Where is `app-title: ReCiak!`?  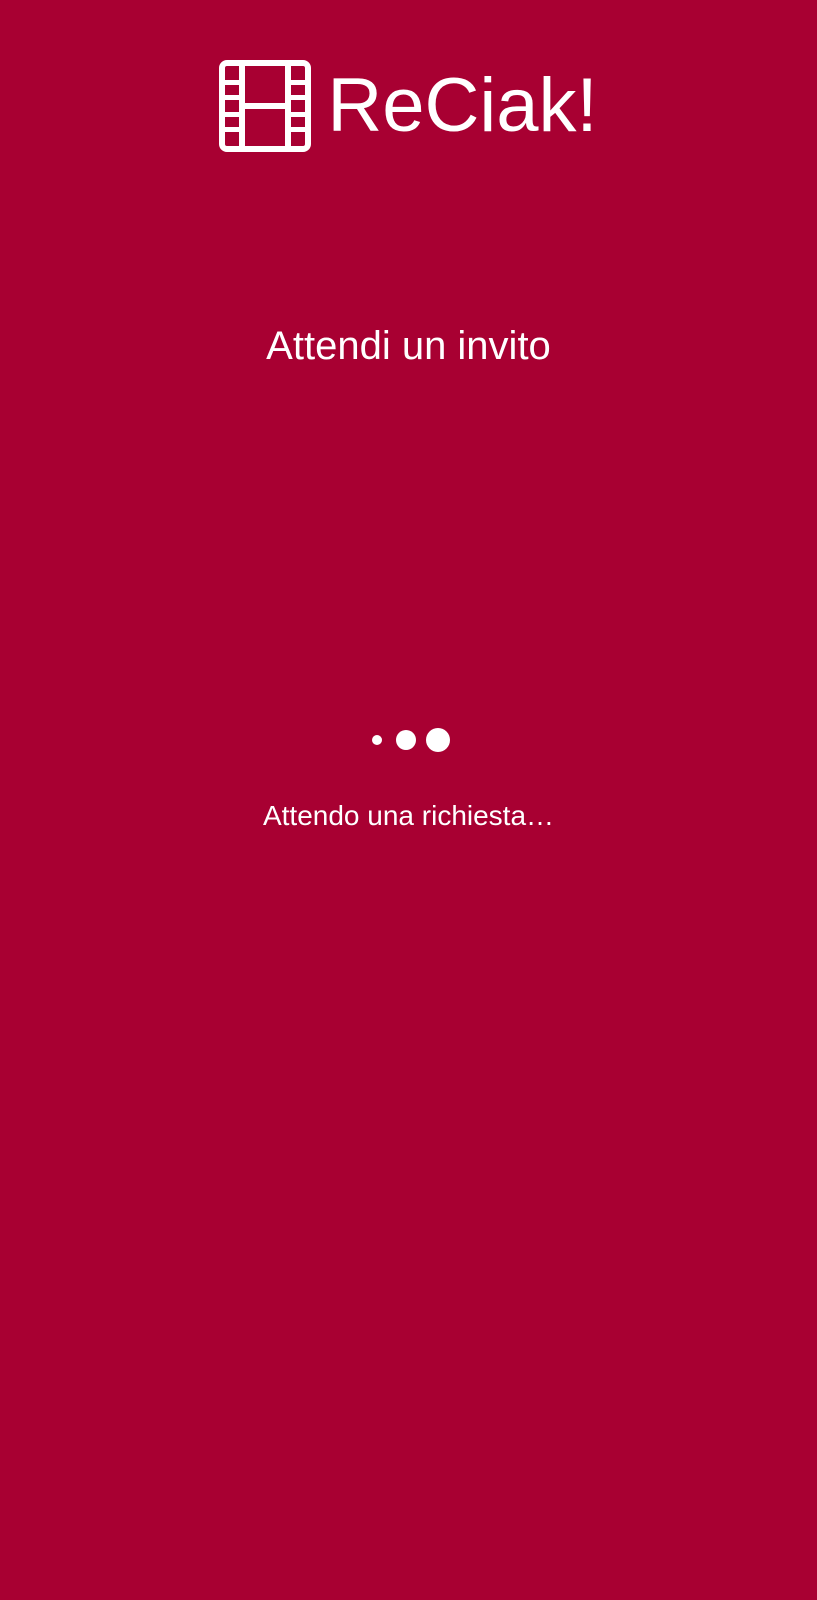
app-title: ReCiak! is located at coordinates (462, 105).